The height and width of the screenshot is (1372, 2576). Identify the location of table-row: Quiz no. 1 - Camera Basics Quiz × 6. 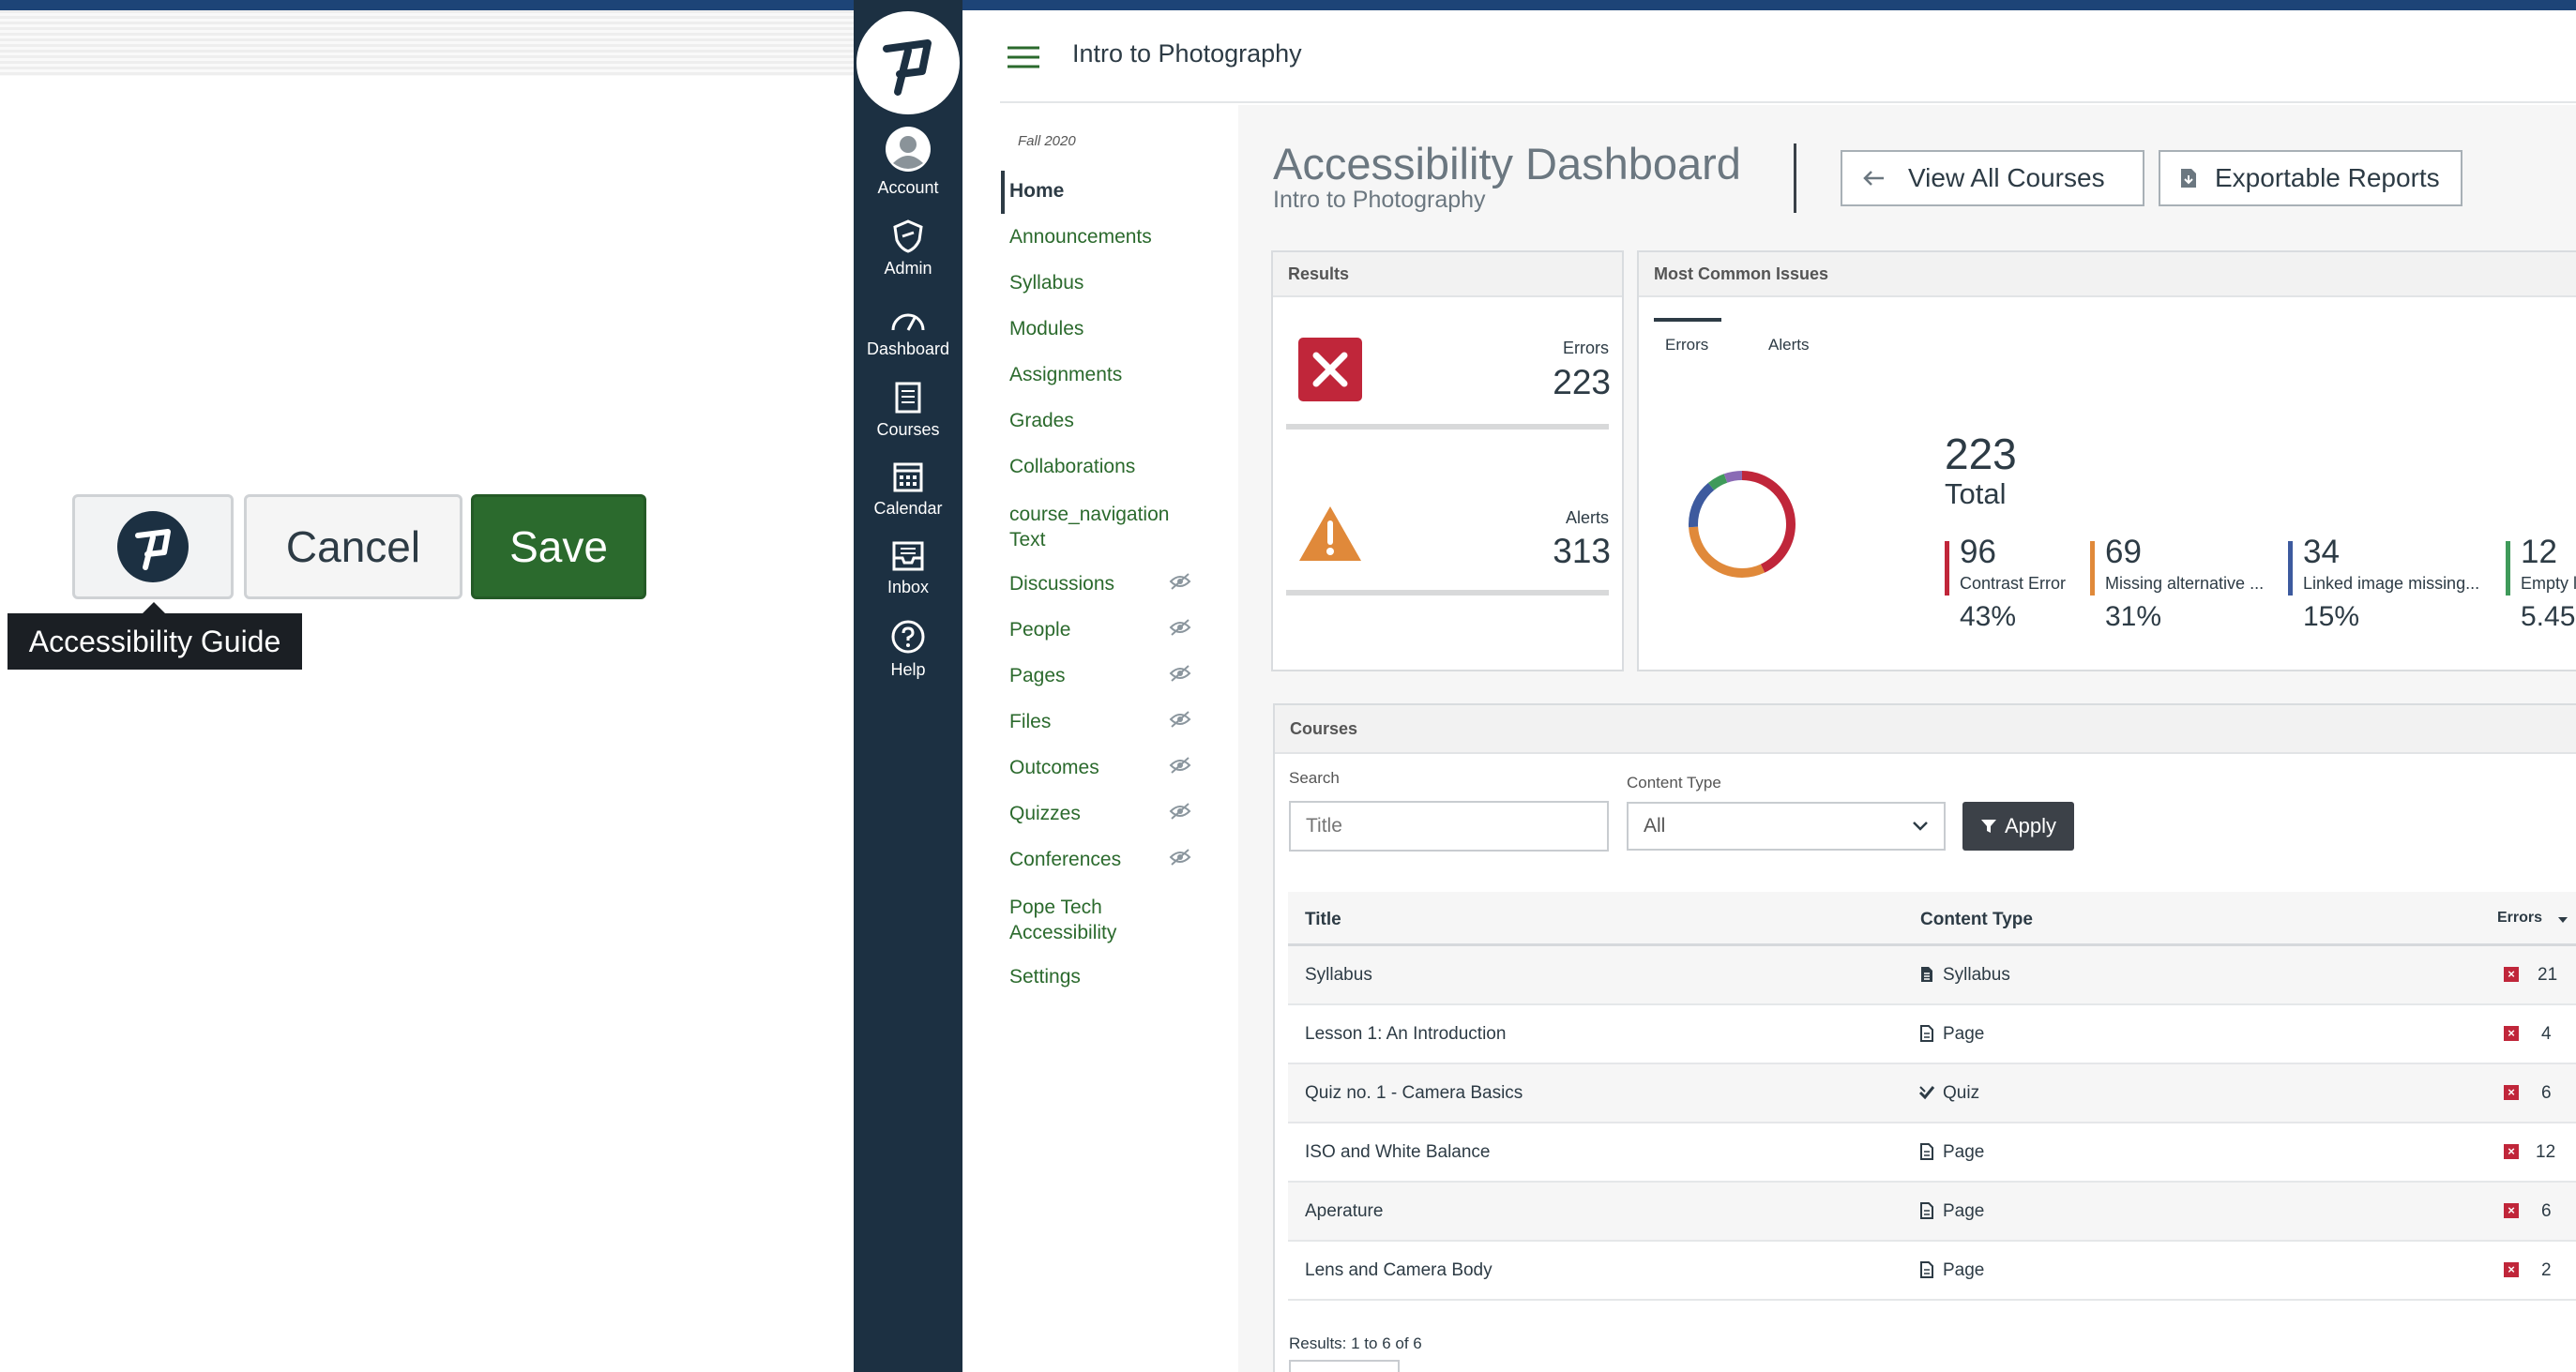
(1932, 1093).